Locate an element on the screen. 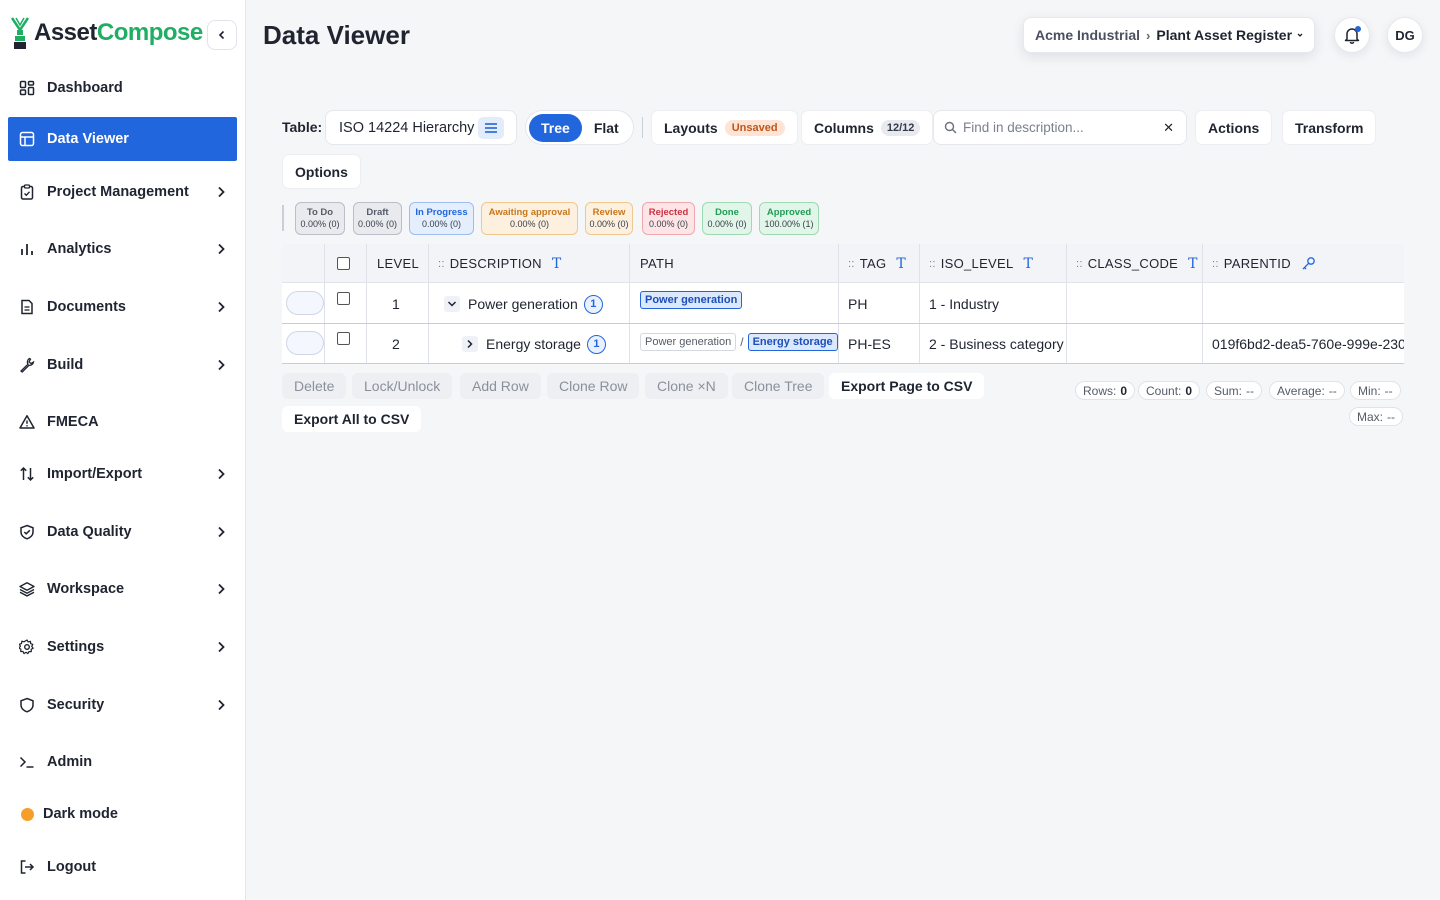 Image resolution: width=1440 pixels, height=900 pixels. options-button: Options is located at coordinates (321, 171).